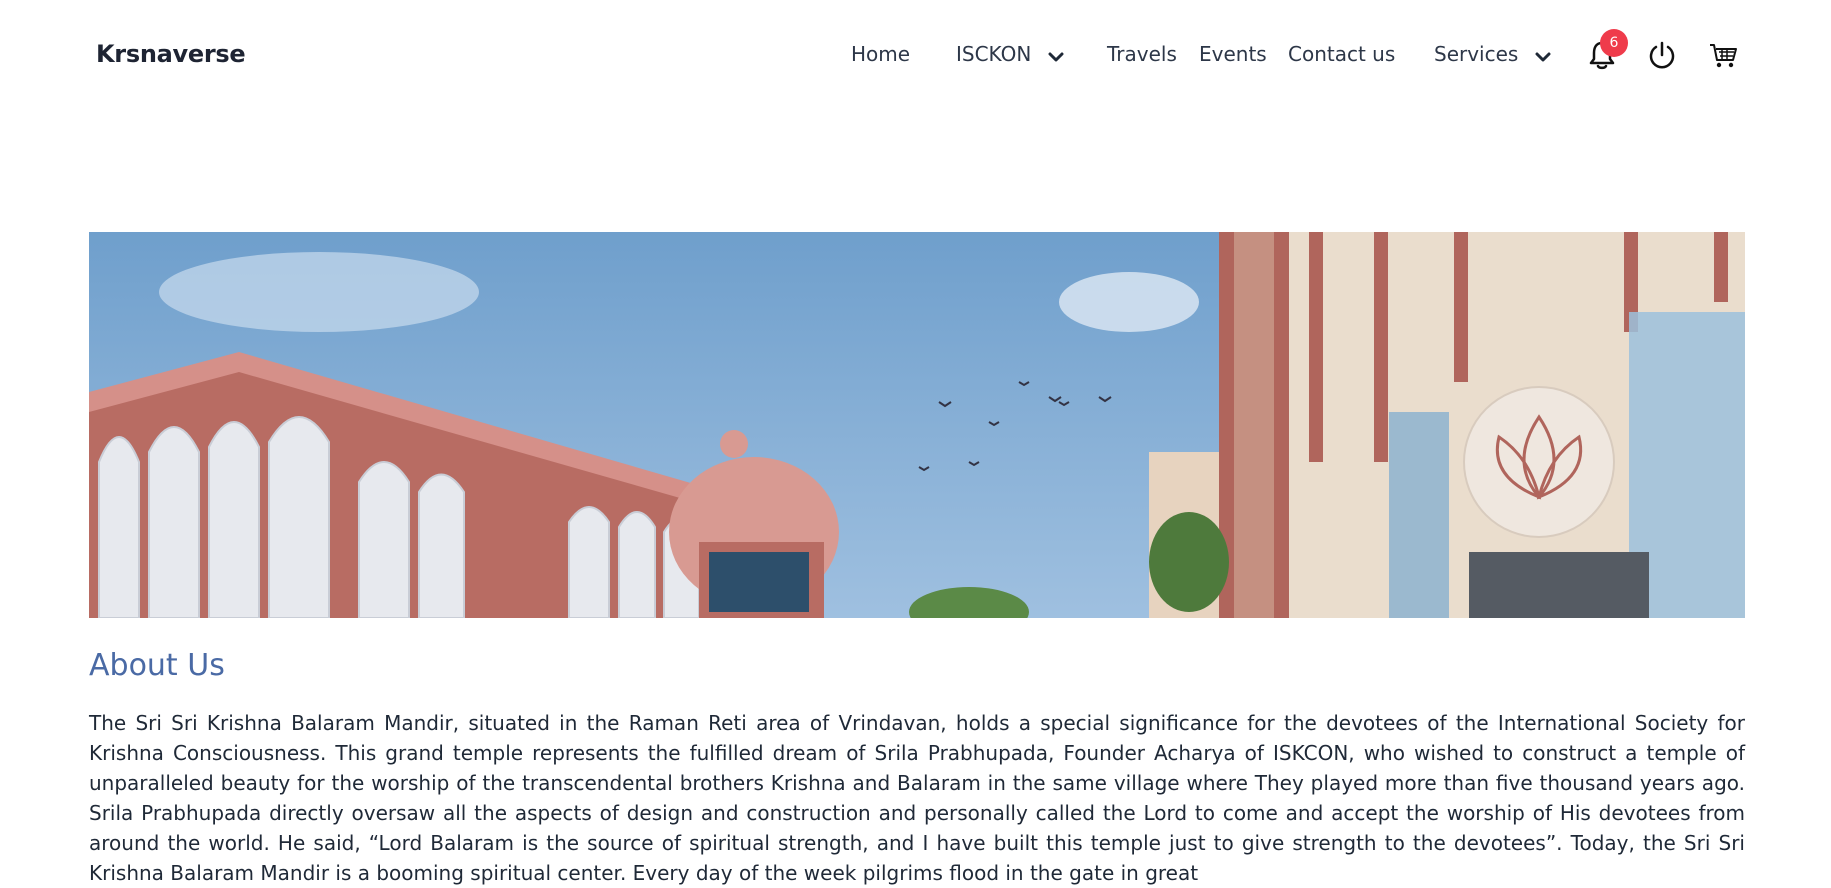 Image resolution: width=1831 pixels, height=888 pixels. I want to click on nav-travels: Travels, so click(1142, 54).